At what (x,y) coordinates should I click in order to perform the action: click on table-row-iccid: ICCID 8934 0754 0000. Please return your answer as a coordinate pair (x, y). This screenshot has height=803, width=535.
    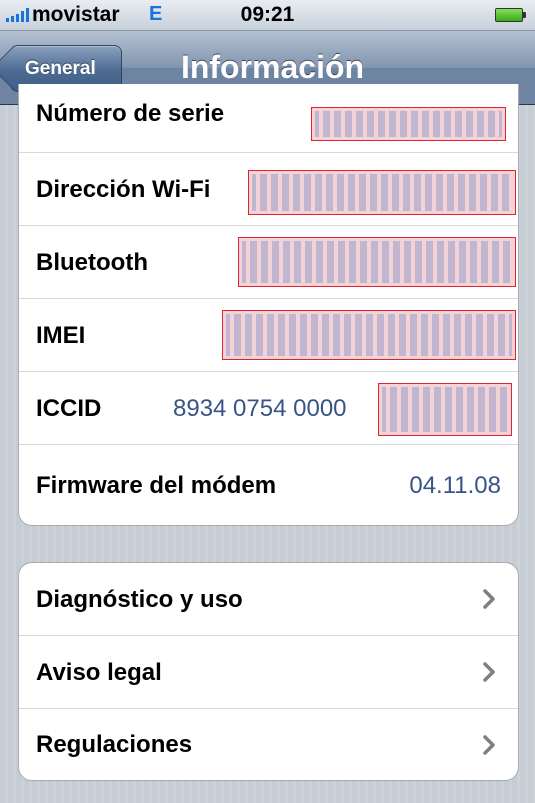
    Looking at the image, I should click on (268, 408).